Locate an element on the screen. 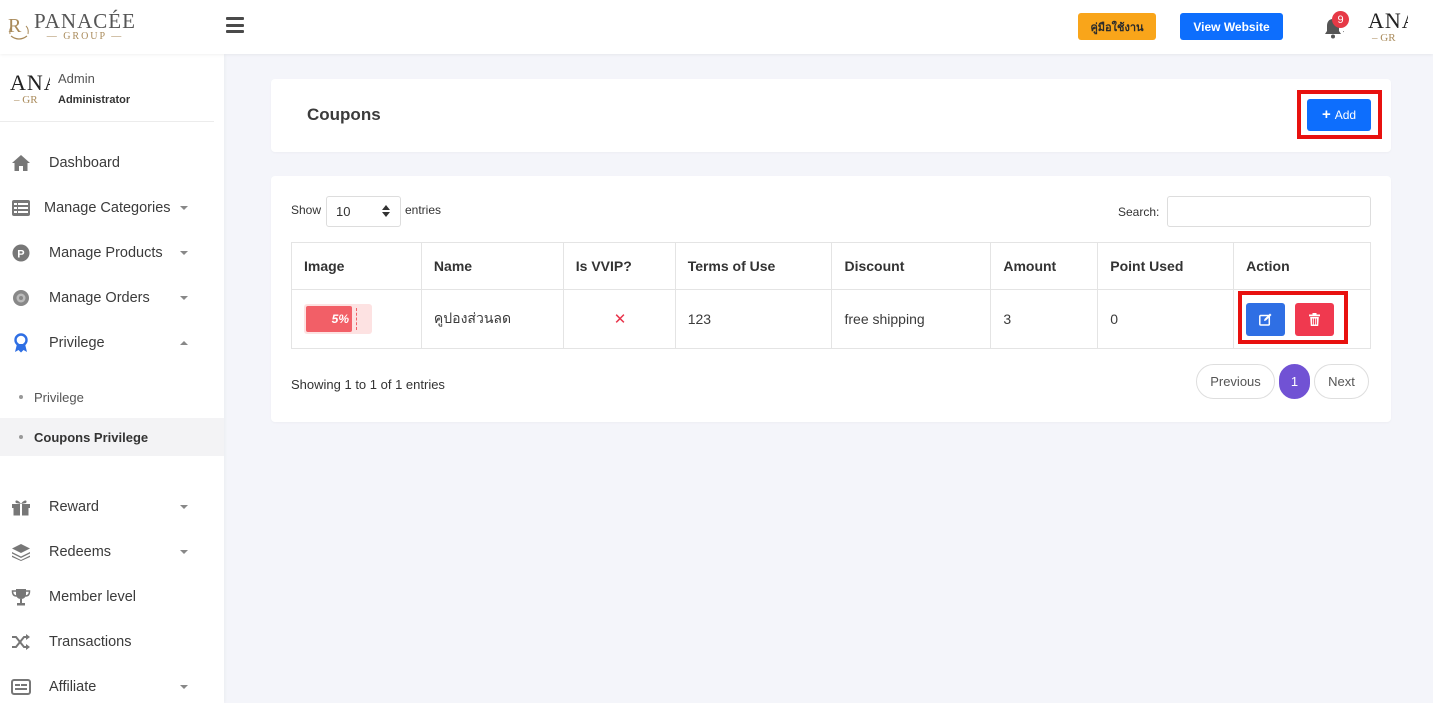 This screenshot has height=703, width=1433. svg-text: P is located at coordinates (20, 254).